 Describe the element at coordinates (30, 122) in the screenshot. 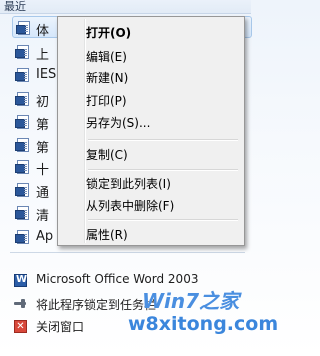

I see `recent-item-5: 第` at that location.